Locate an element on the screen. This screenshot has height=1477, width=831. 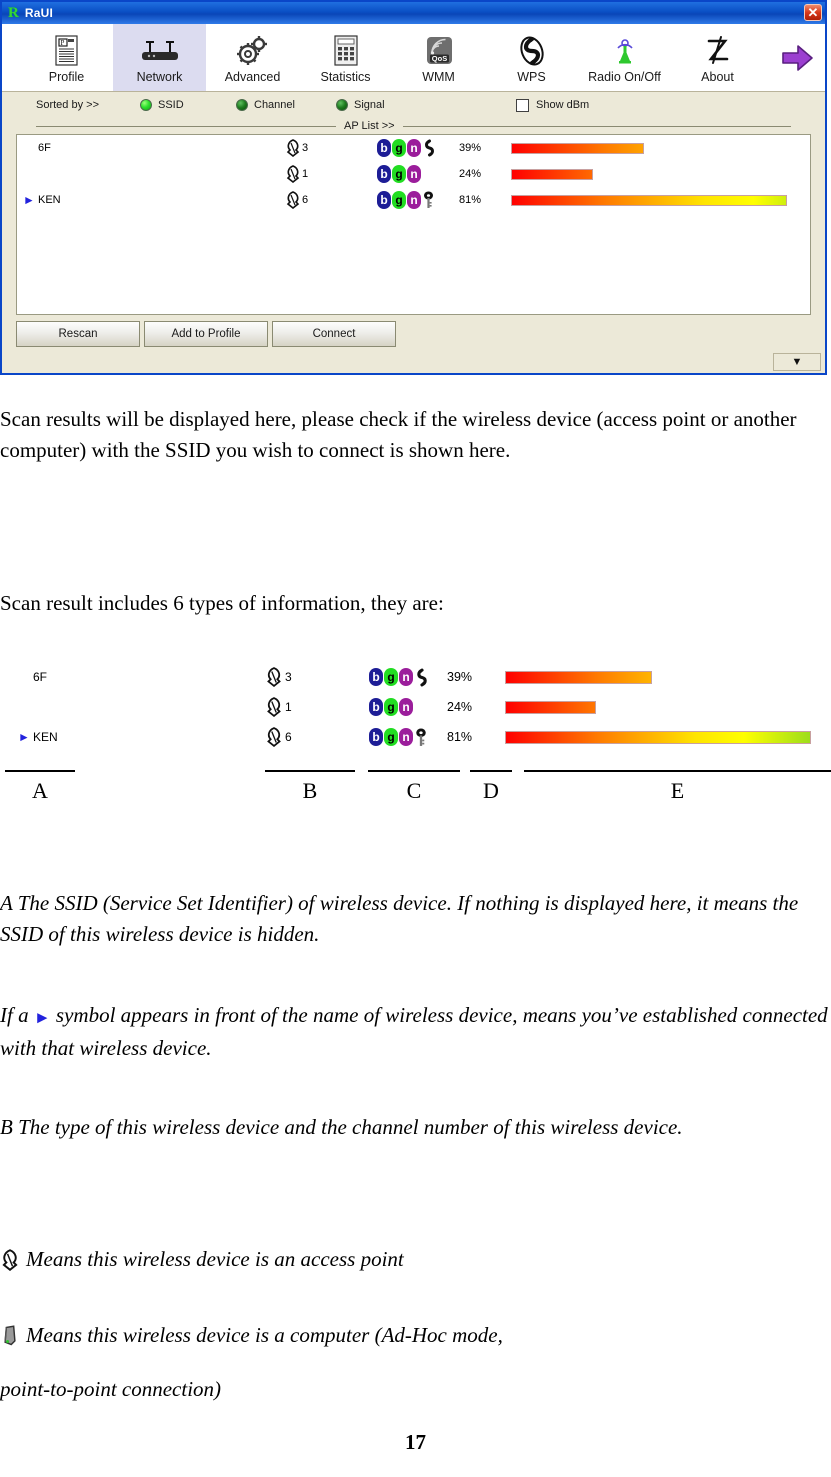
table-row: ► 6F 3 b g n 39% is located at coordinates (413, 148).